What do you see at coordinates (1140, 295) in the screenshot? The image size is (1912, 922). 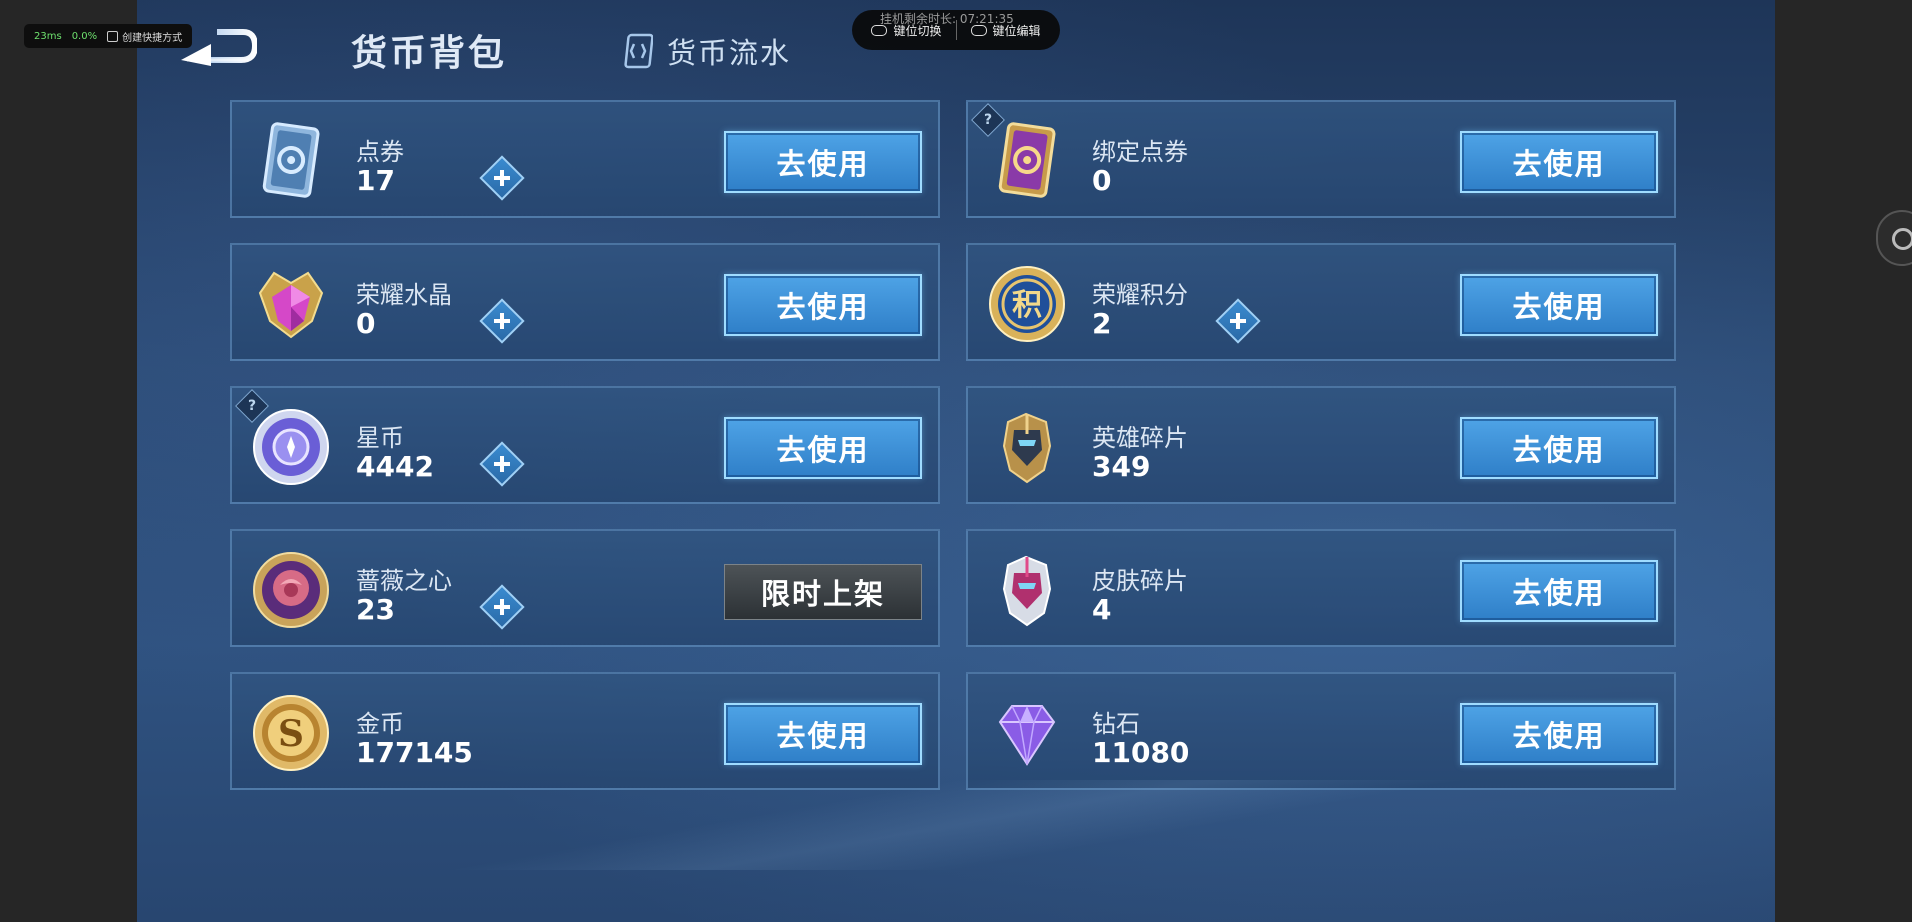 I see `currency-name: 荣耀积分` at bounding box center [1140, 295].